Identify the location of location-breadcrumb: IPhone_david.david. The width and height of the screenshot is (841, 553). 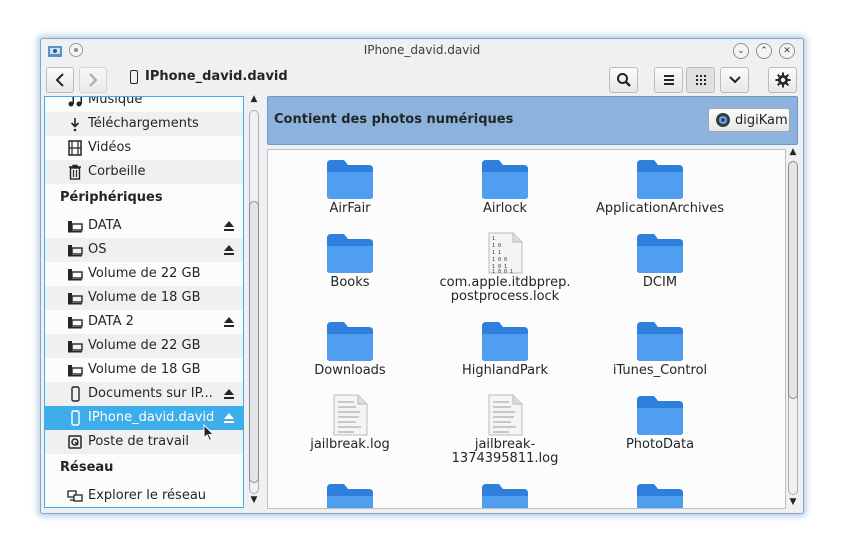
(216, 76).